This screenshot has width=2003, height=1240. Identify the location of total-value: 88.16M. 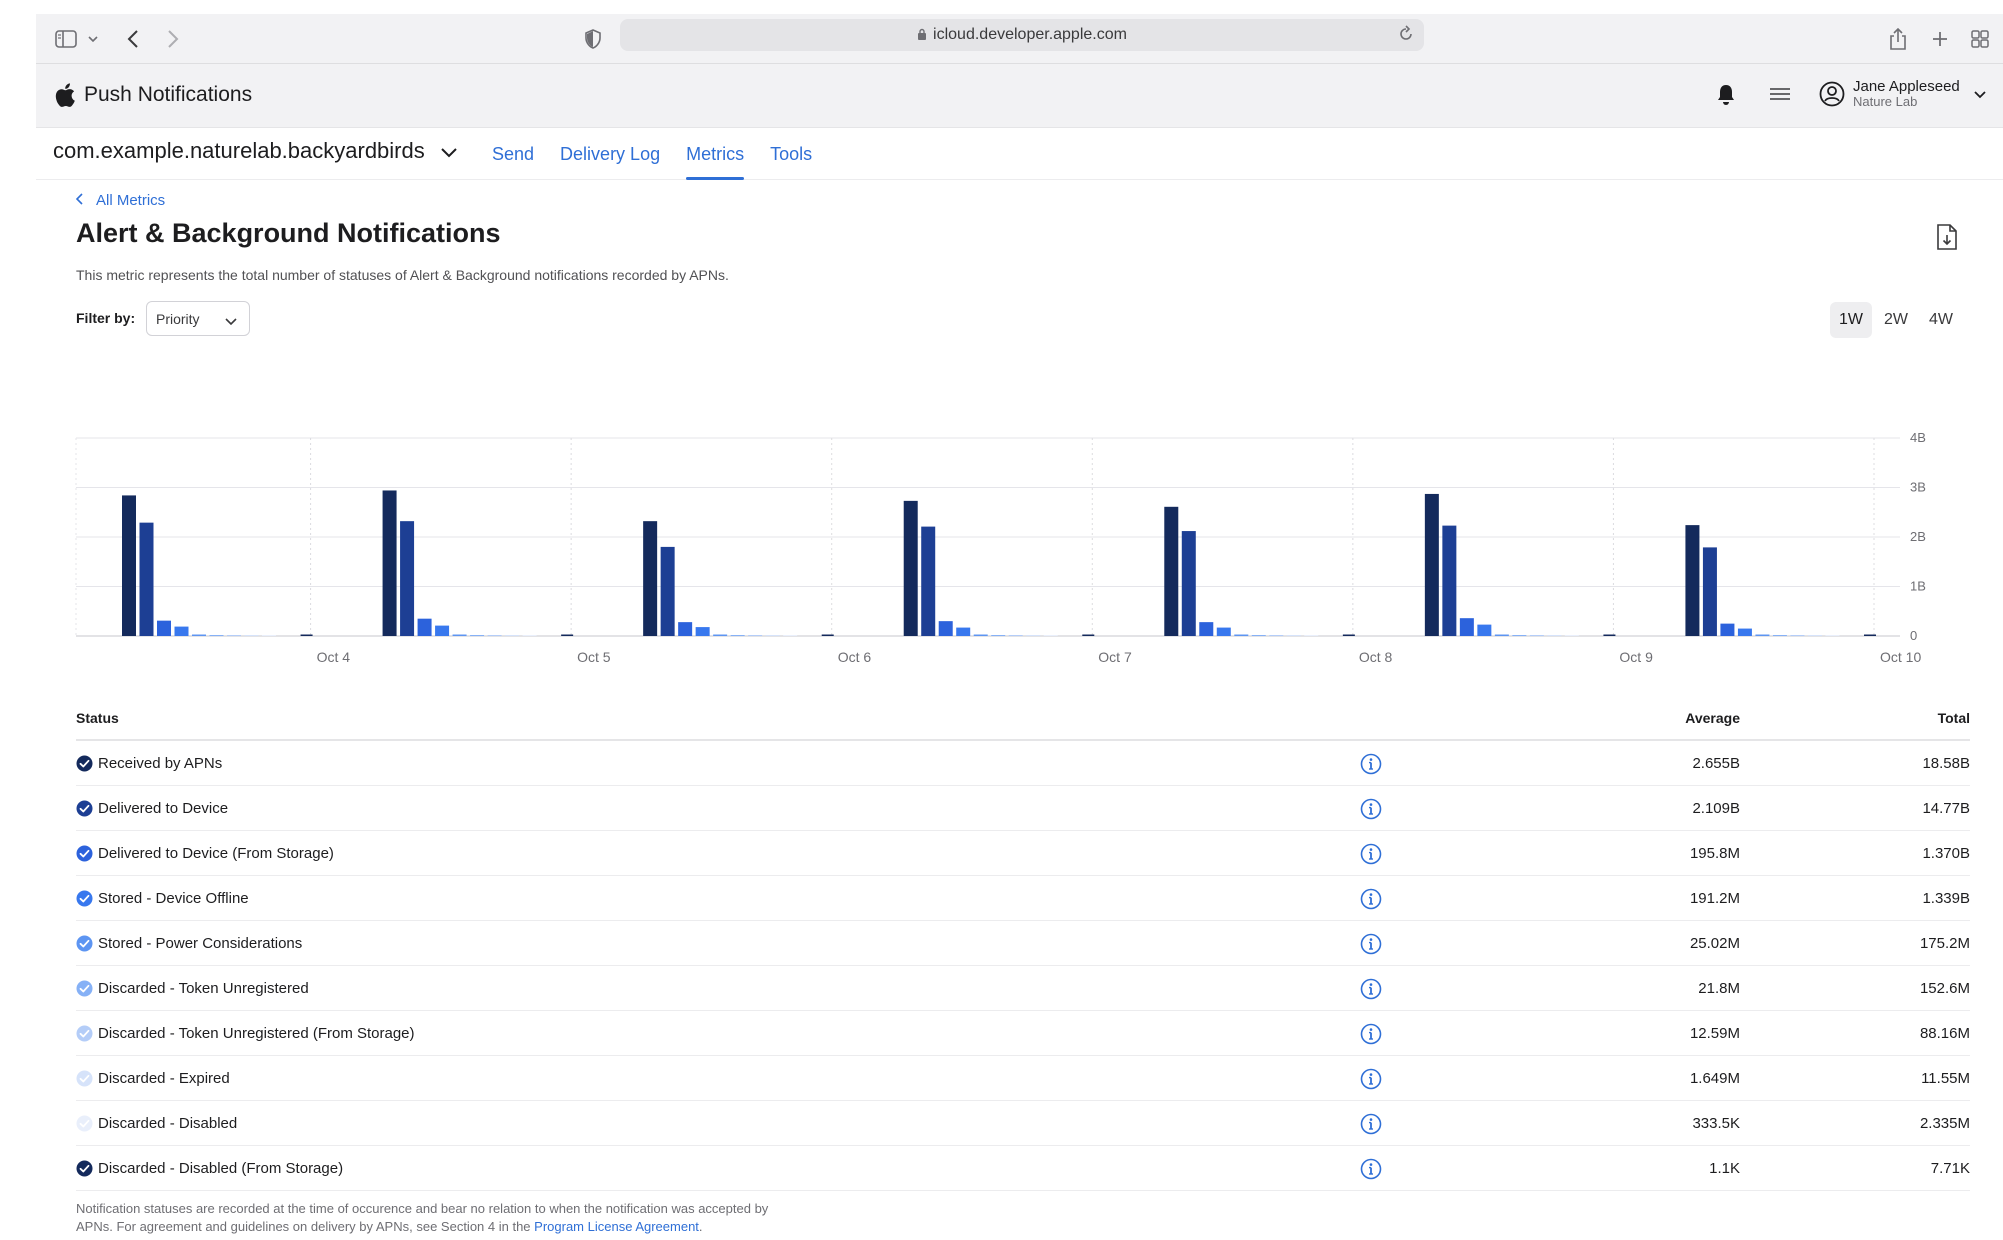
(1944, 1033).